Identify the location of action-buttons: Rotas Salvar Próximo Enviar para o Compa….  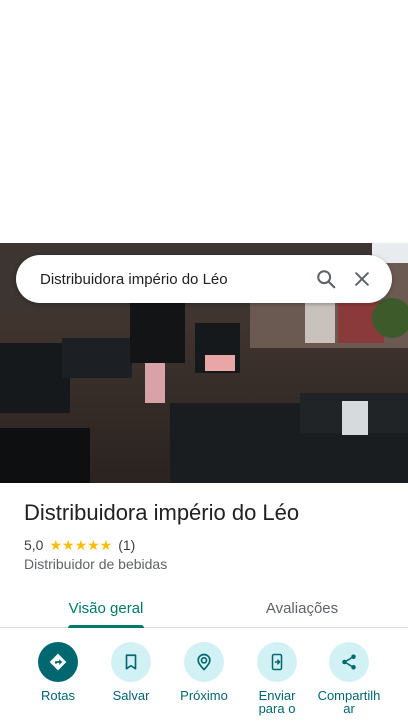
(204, 683).